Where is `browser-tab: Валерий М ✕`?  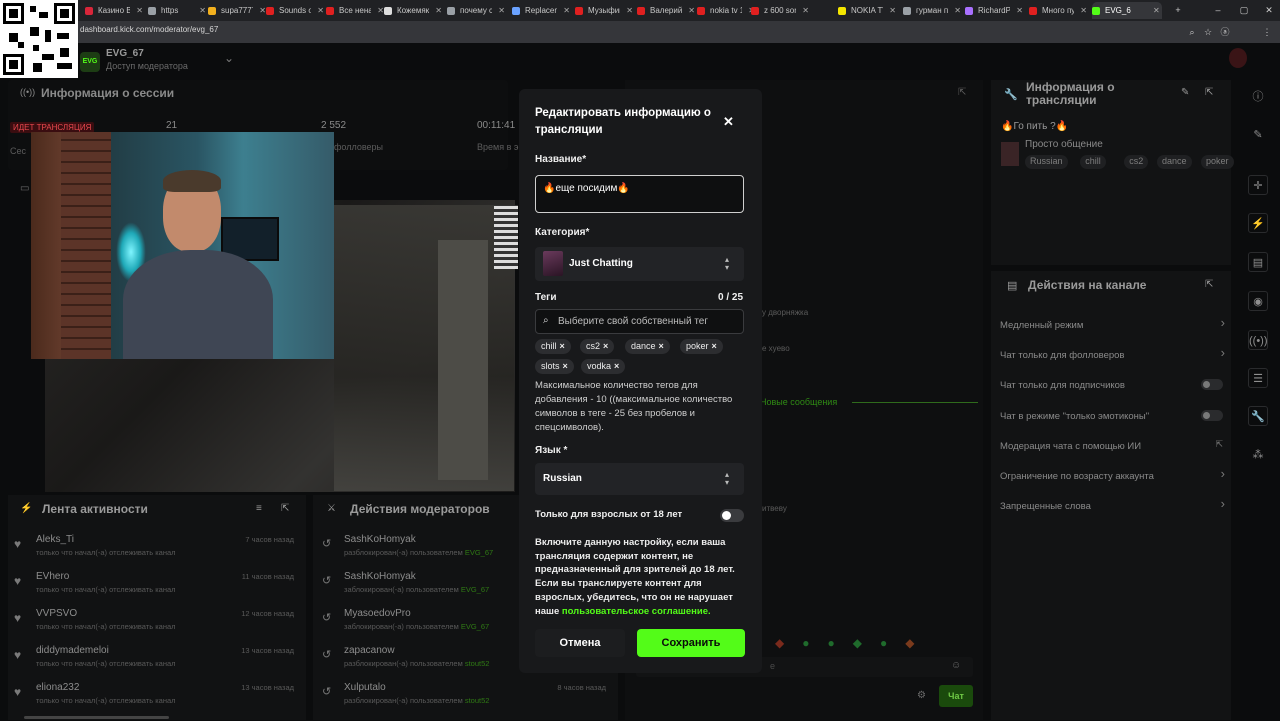
browser-tab: Валерий М ✕ is located at coordinates (666, 10).